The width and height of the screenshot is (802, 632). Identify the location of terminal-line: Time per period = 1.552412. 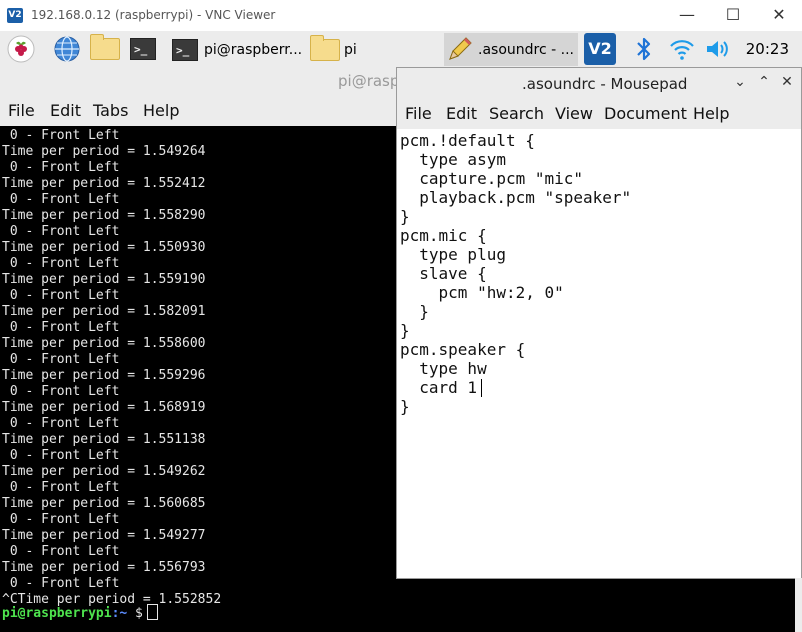
(104, 183).